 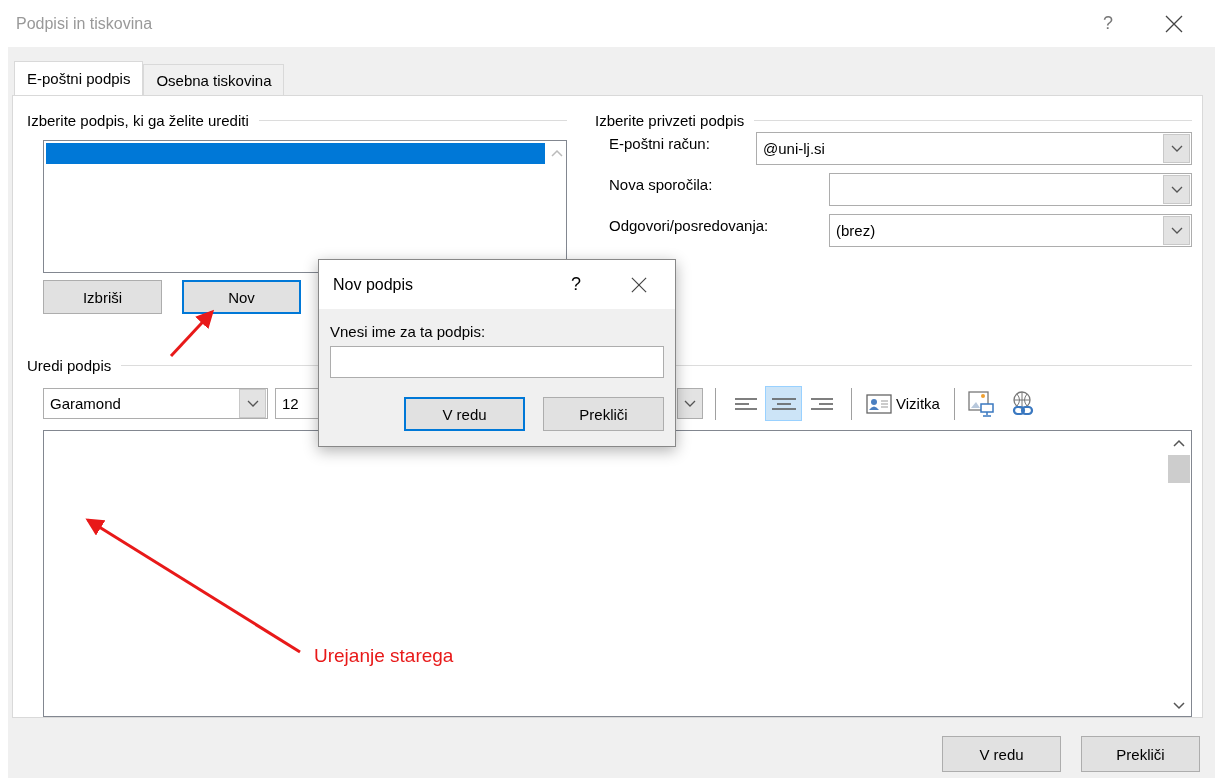 What do you see at coordinates (192, 333) in the screenshot?
I see `annotation-arrow` at bounding box center [192, 333].